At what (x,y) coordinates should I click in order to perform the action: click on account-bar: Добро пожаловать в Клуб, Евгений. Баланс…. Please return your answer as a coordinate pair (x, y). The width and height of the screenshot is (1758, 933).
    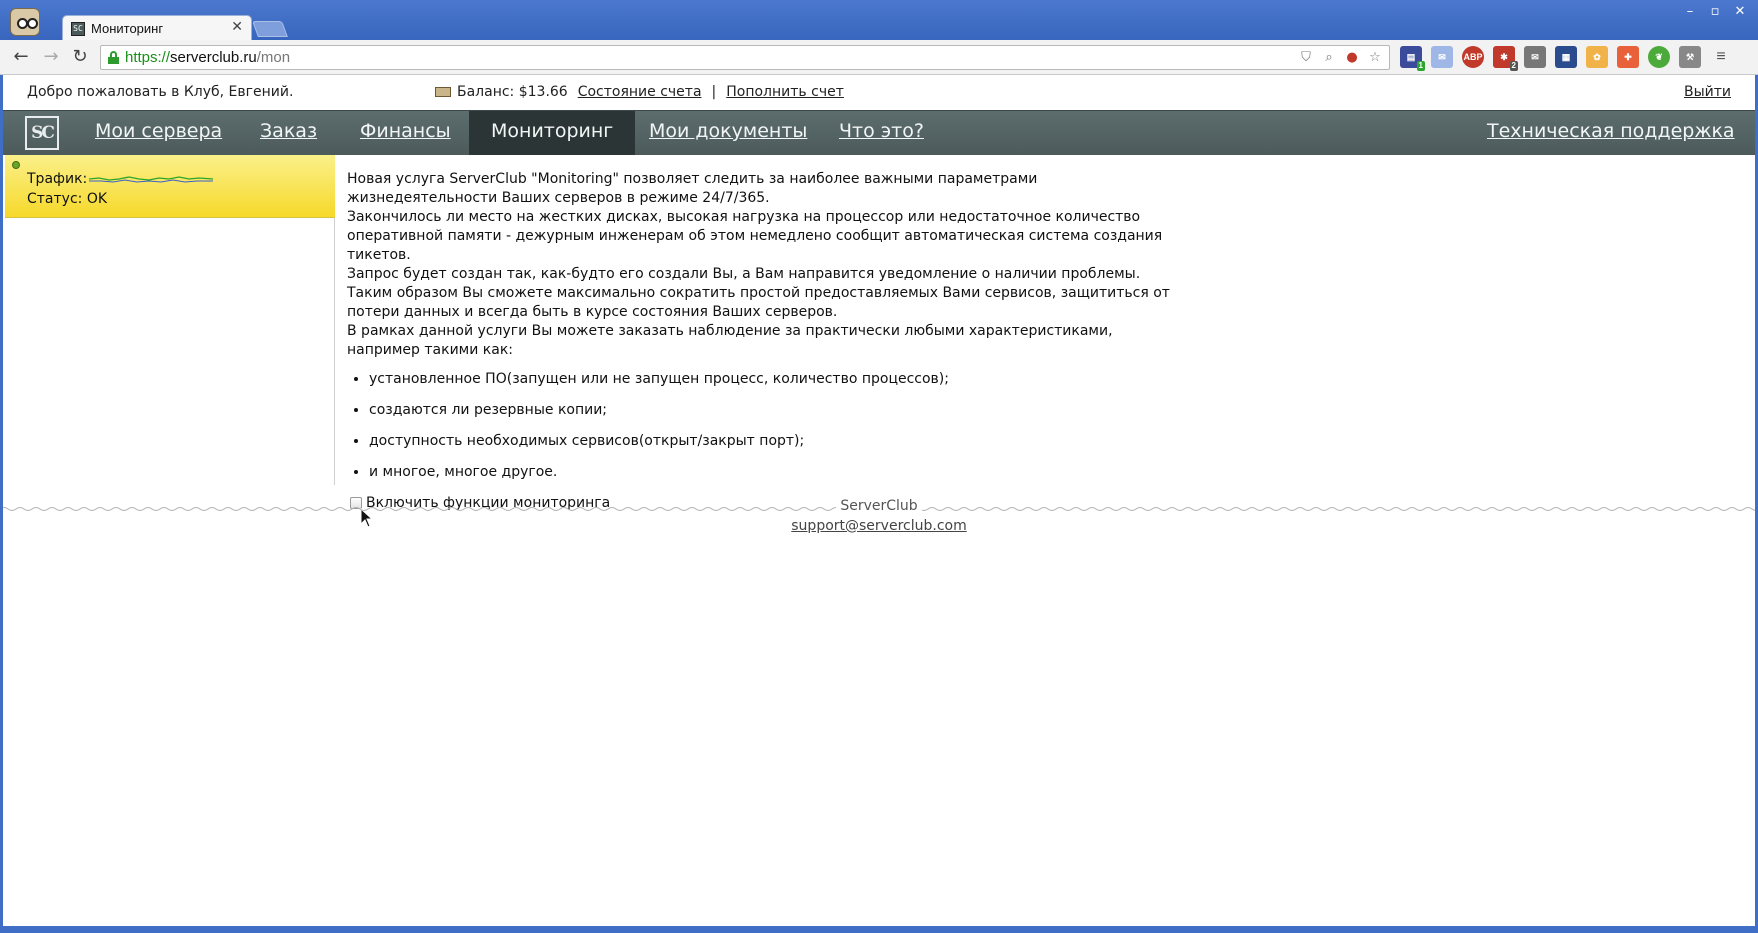
    Looking at the image, I should click on (879, 92).